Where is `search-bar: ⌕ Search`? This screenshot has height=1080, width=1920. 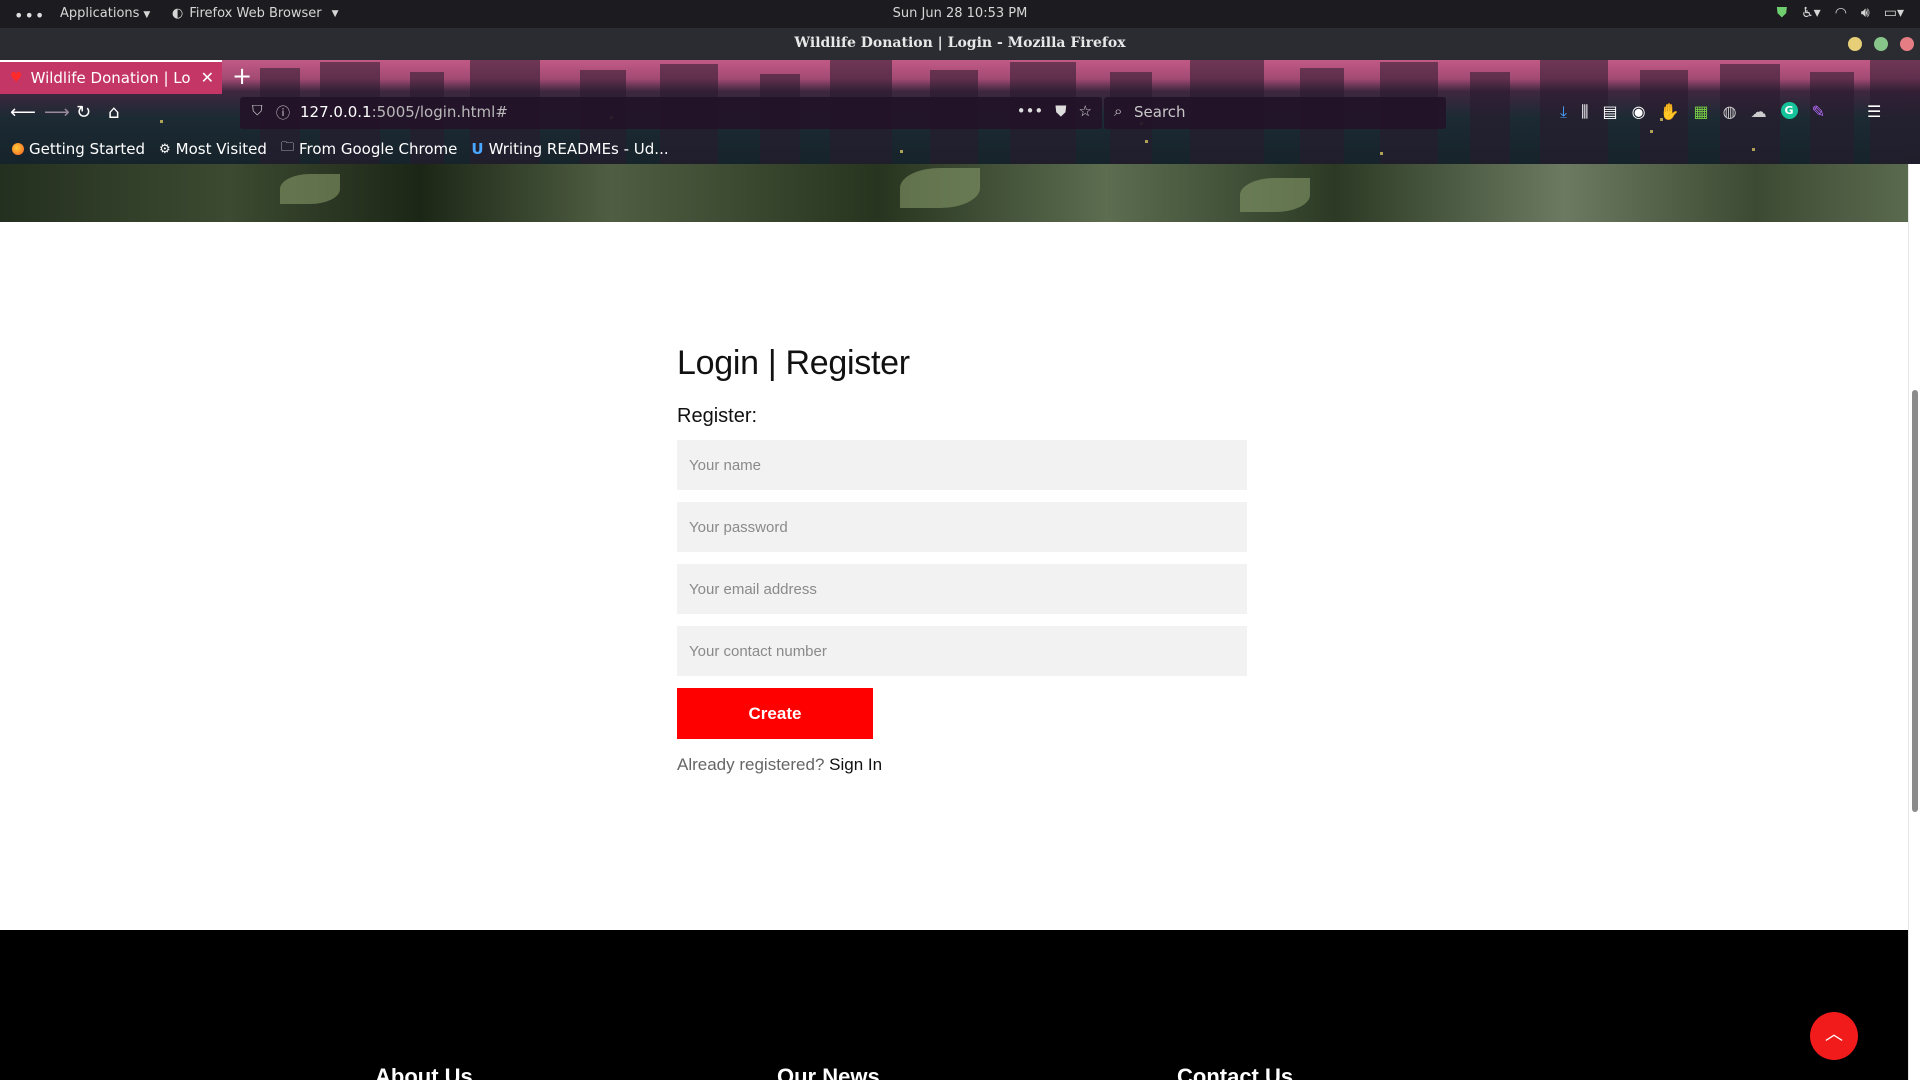
search-bar: ⌕ Search is located at coordinates (1275, 113).